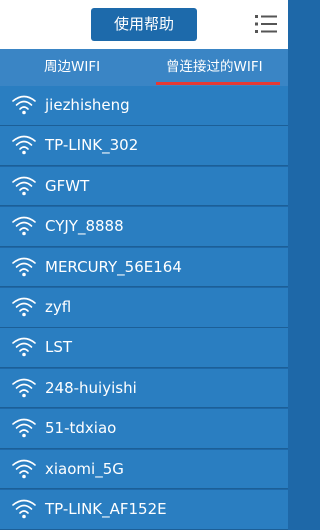 Image resolution: width=320 pixels, height=530 pixels. Describe the element at coordinates (144, 388) in the screenshot. I see `list-item: 248-huiyishi` at that location.